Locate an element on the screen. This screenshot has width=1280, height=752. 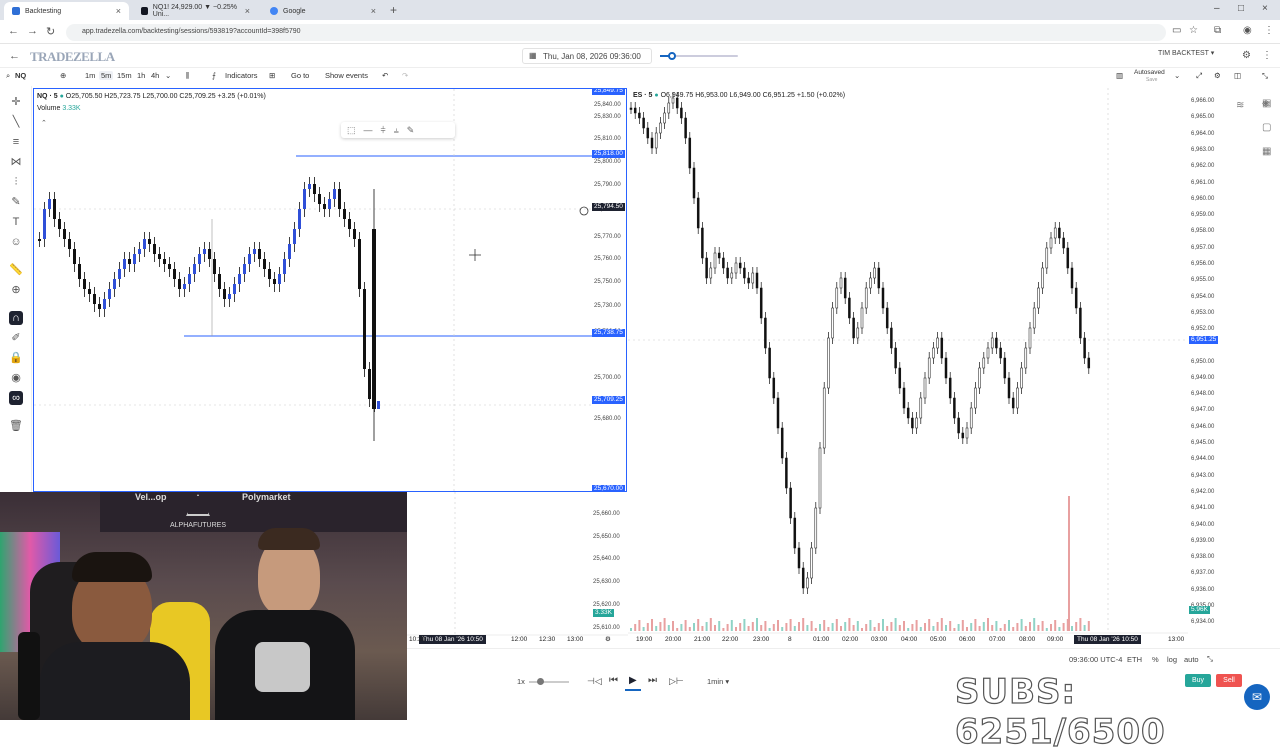
es-candle is located at coordinates (736, 268).